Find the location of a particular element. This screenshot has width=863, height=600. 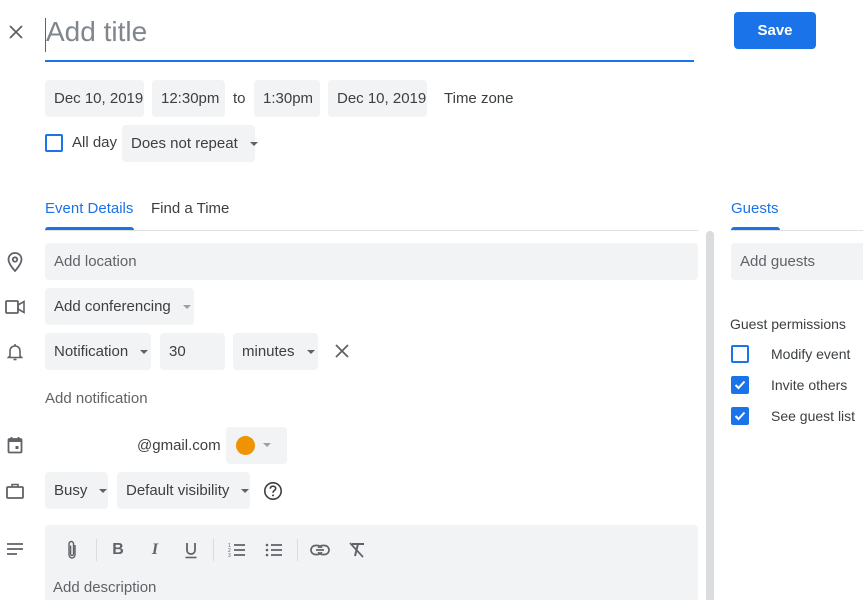

invite-others-label: Invite others is located at coordinates (809, 385).